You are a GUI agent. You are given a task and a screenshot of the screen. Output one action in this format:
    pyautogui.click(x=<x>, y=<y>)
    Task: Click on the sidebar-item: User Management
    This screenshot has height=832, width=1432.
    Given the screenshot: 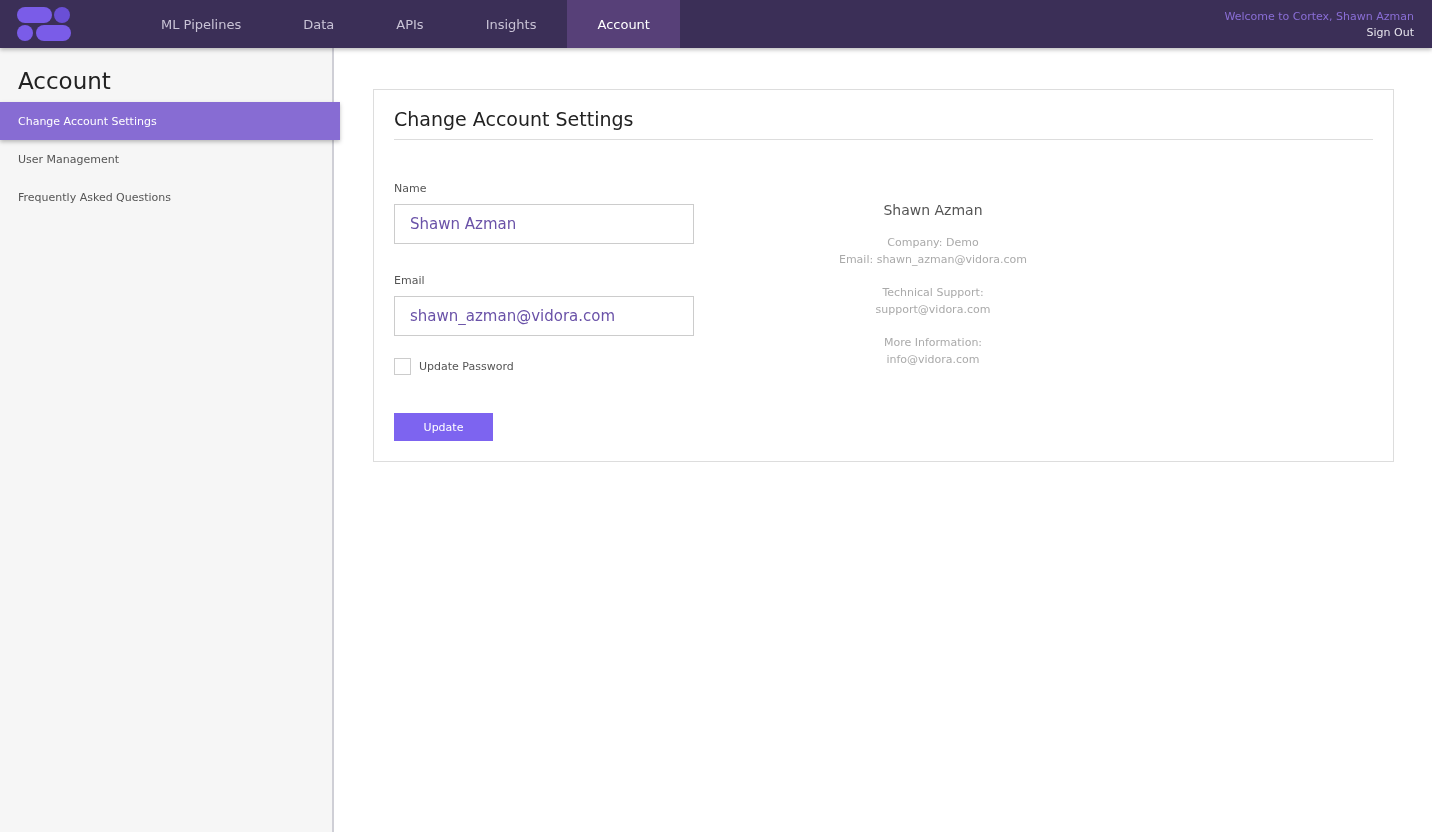 What is the action you would take?
    pyautogui.click(x=166, y=159)
    